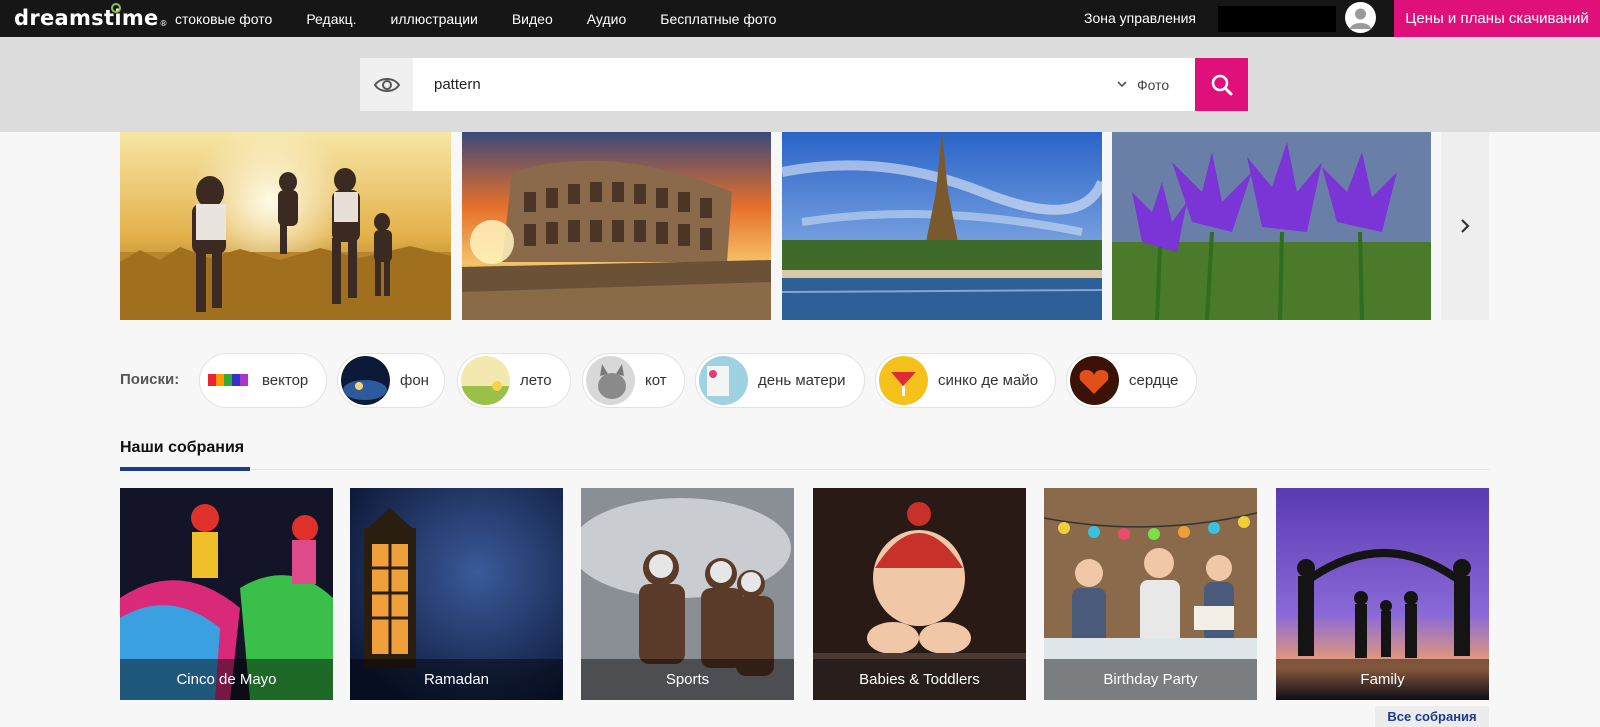 This screenshot has width=1600, height=727. What do you see at coordinates (532, 19) in the screenshot?
I see `nav-video: Видео` at bounding box center [532, 19].